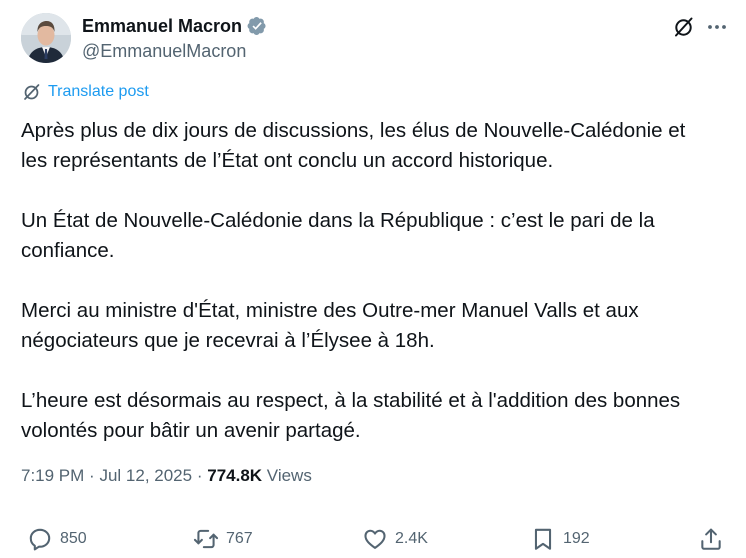 The image size is (746, 558). I want to click on like-count: 2.4K, so click(411, 538).